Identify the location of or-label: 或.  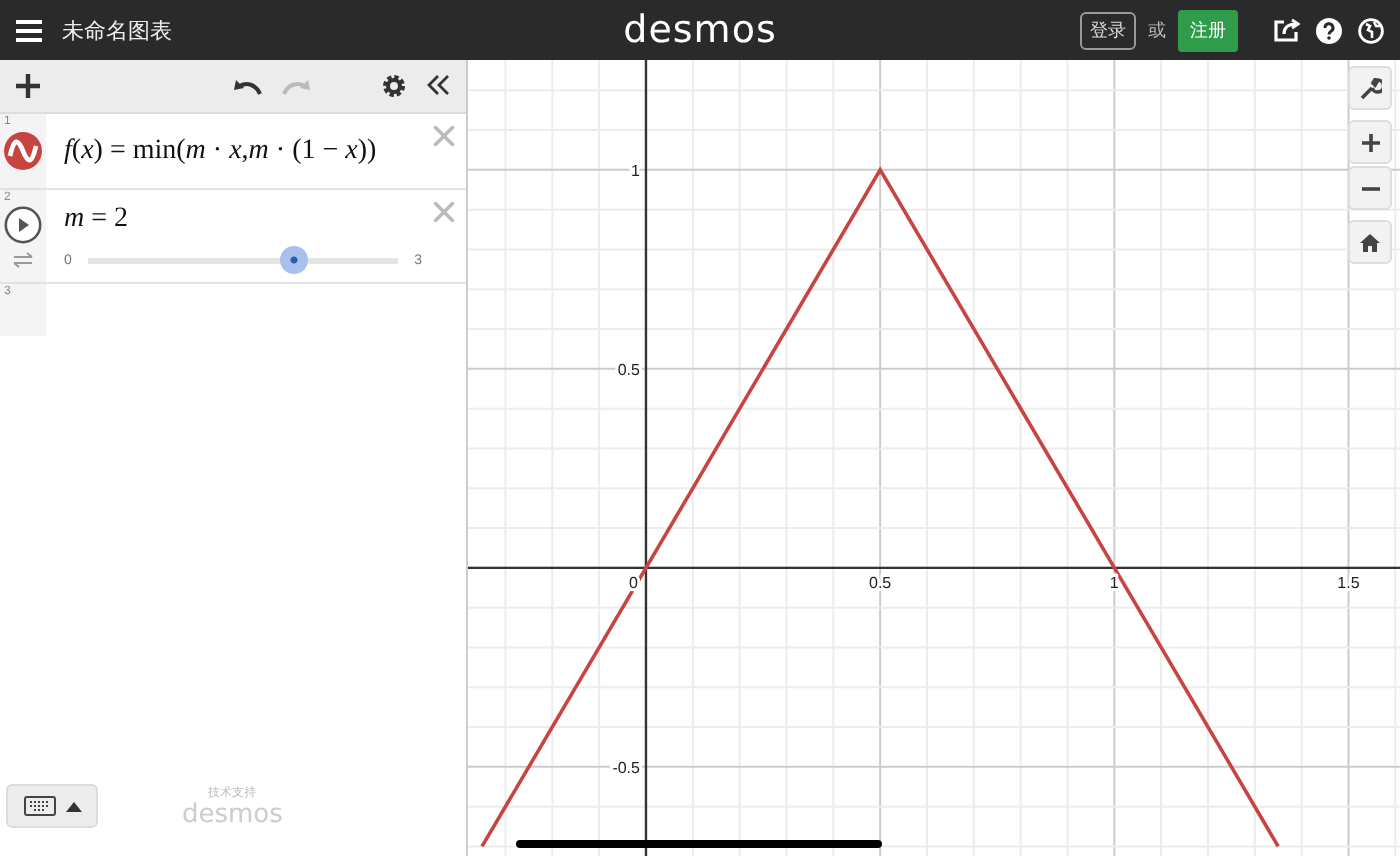
(1157, 30).